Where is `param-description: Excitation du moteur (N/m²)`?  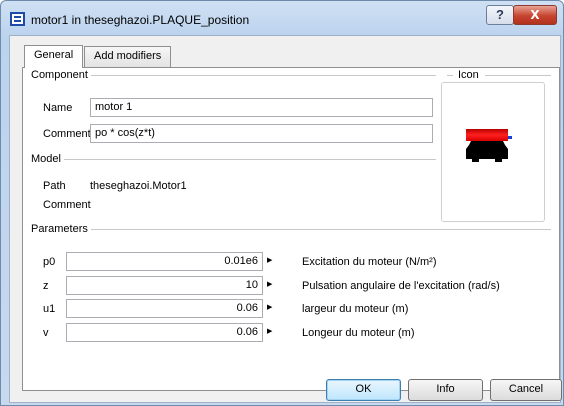 param-description: Excitation du moteur (N/m²) is located at coordinates (369, 262).